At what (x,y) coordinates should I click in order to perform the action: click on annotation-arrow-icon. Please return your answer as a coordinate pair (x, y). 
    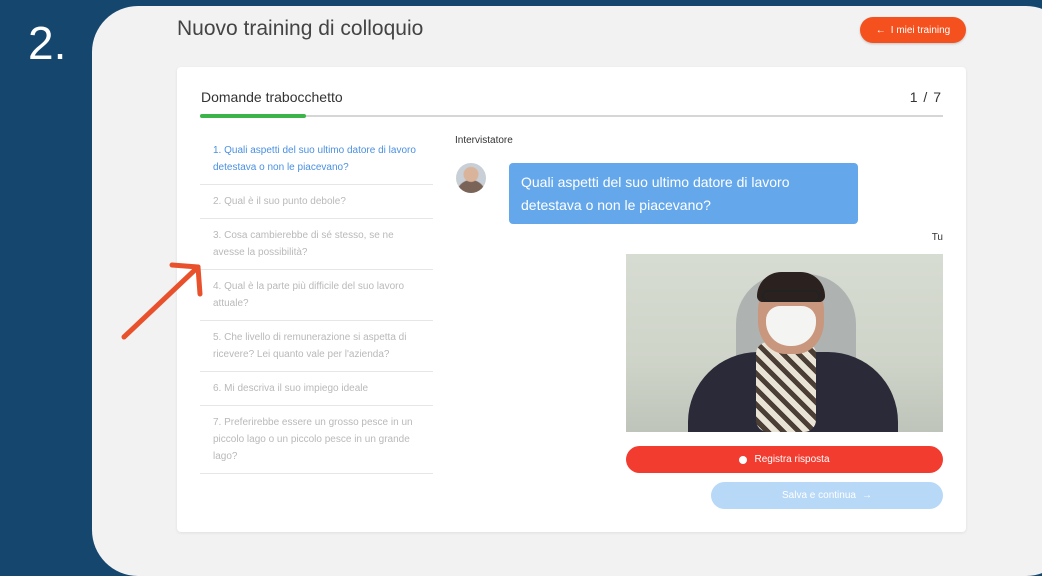
    Looking at the image, I should click on (162, 301).